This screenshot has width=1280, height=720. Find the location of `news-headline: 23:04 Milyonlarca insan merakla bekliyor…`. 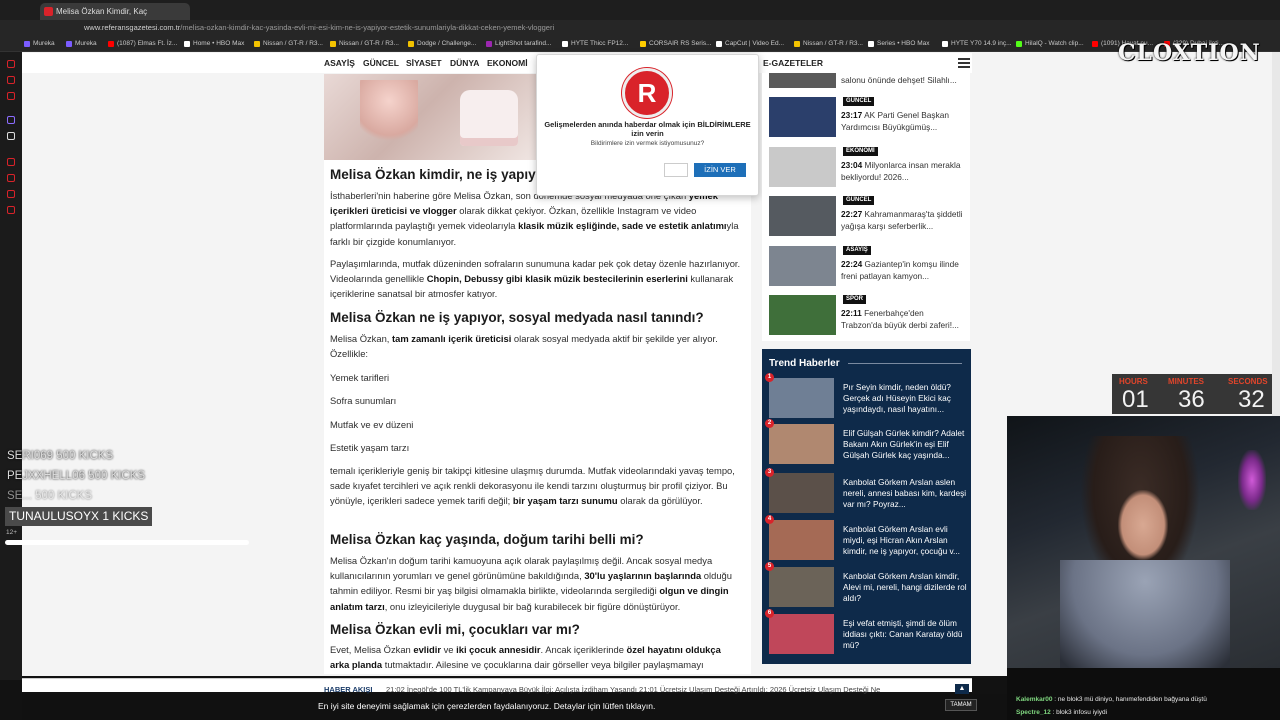

news-headline: 23:04 Milyonlarca insan merakla bekliyor… is located at coordinates (903, 171).